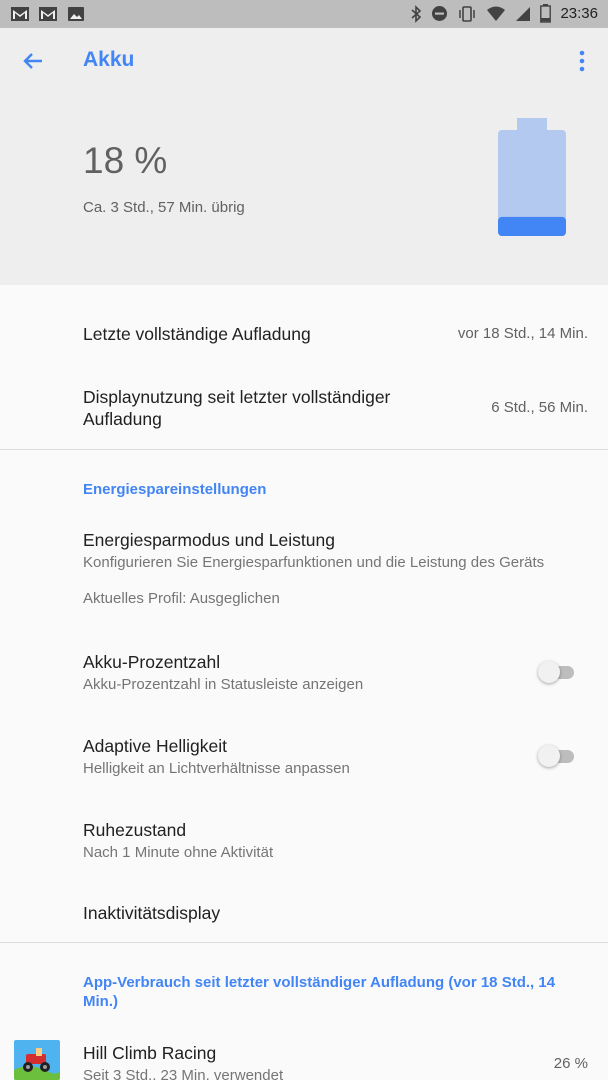  Describe the element at coordinates (175, 489) in the screenshot. I see `section-title-energy: Energiespareinstellungen` at that location.